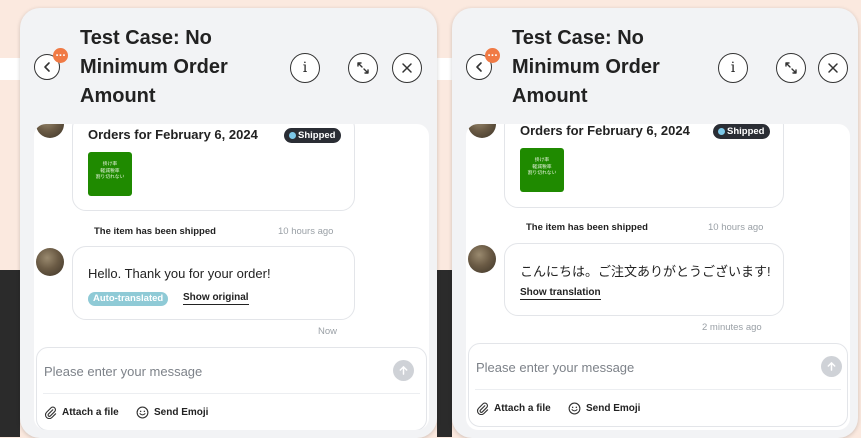 This screenshot has width=861, height=438. What do you see at coordinates (644, 279) in the screenshot?
I see `message-bubble: こんにちは。ご注文ありがとうございます! Show translation` at bounding box center [644, 279].